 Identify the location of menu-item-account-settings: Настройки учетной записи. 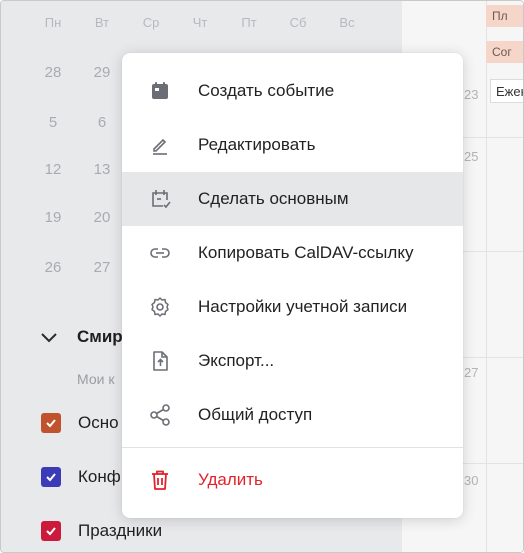
(292, 307).